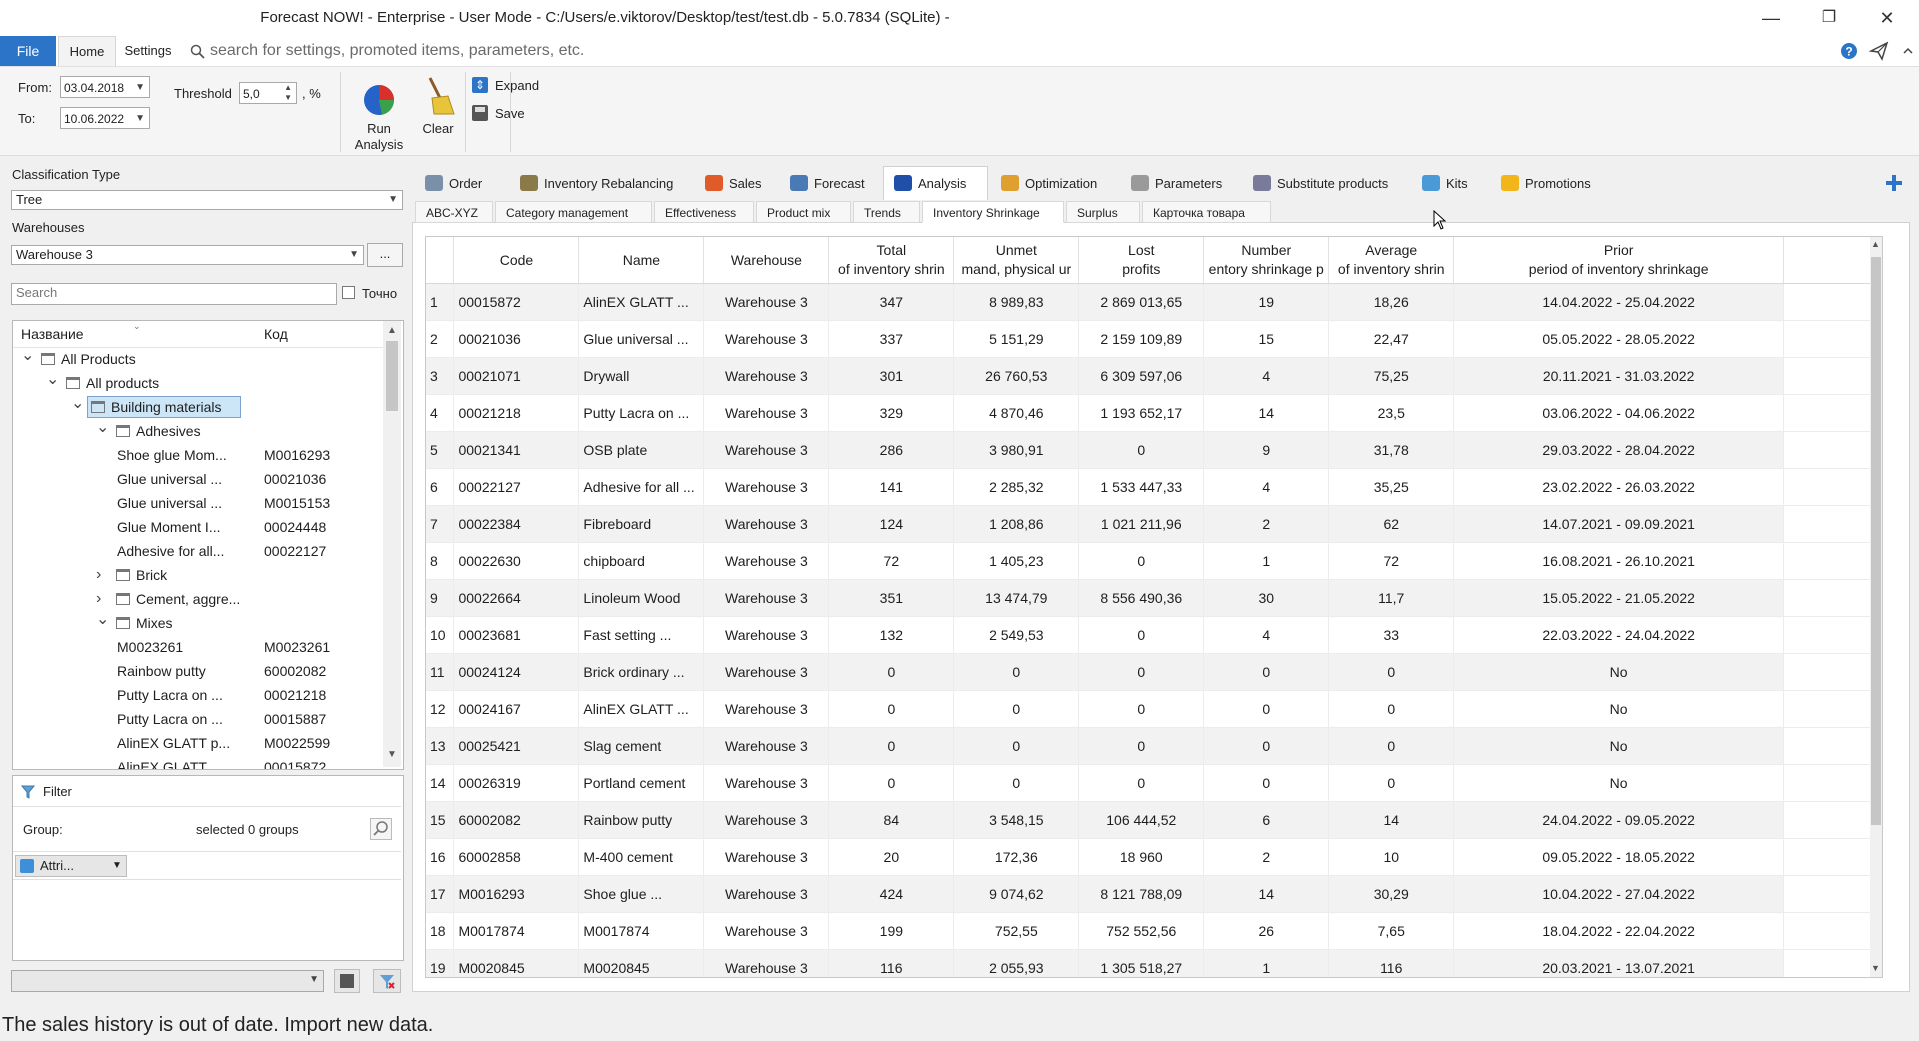 This screenshot has height=1041, width=1919. What do you see at coordinates (891, 260) in the screenshot?
I see `column-header: Total of inventory shrin` at bounding box center [891, 260].